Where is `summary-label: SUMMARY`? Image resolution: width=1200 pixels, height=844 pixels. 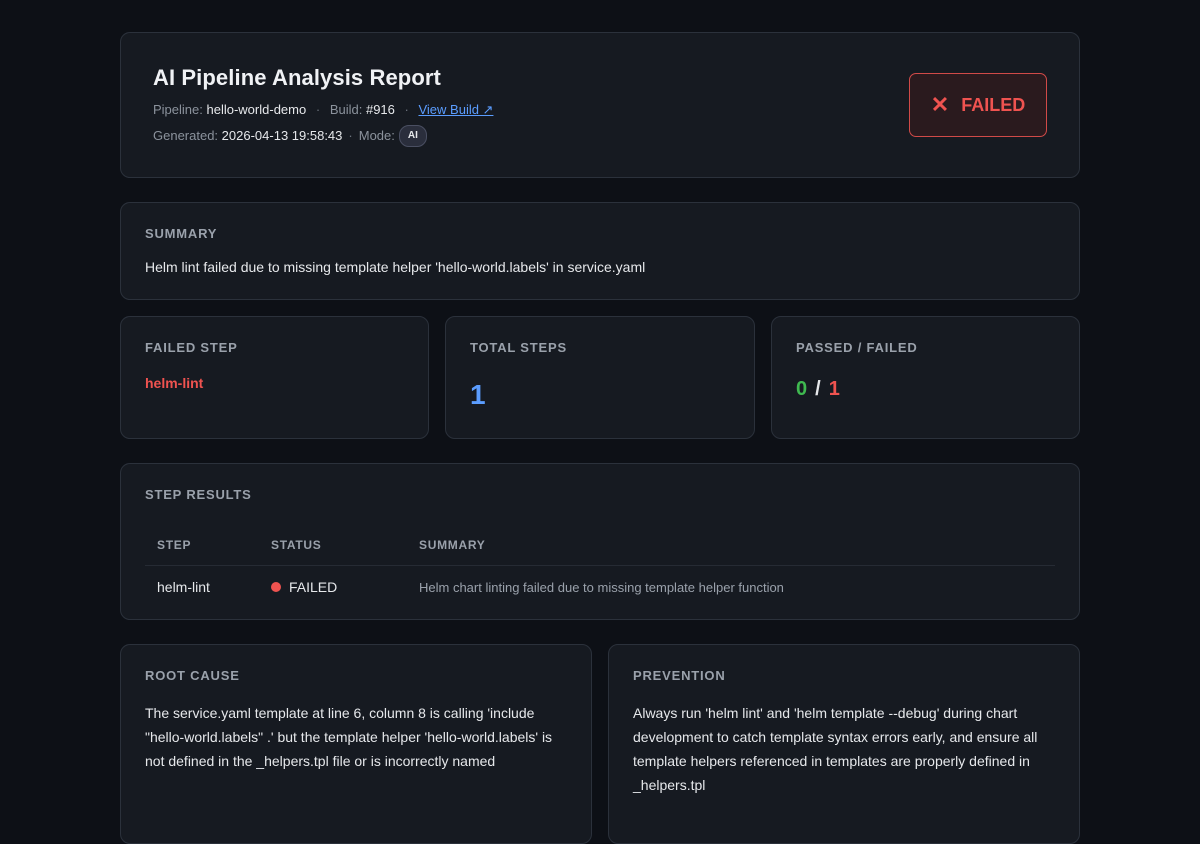
summary-label: SUMMARY is located at coordinates (181, 233).